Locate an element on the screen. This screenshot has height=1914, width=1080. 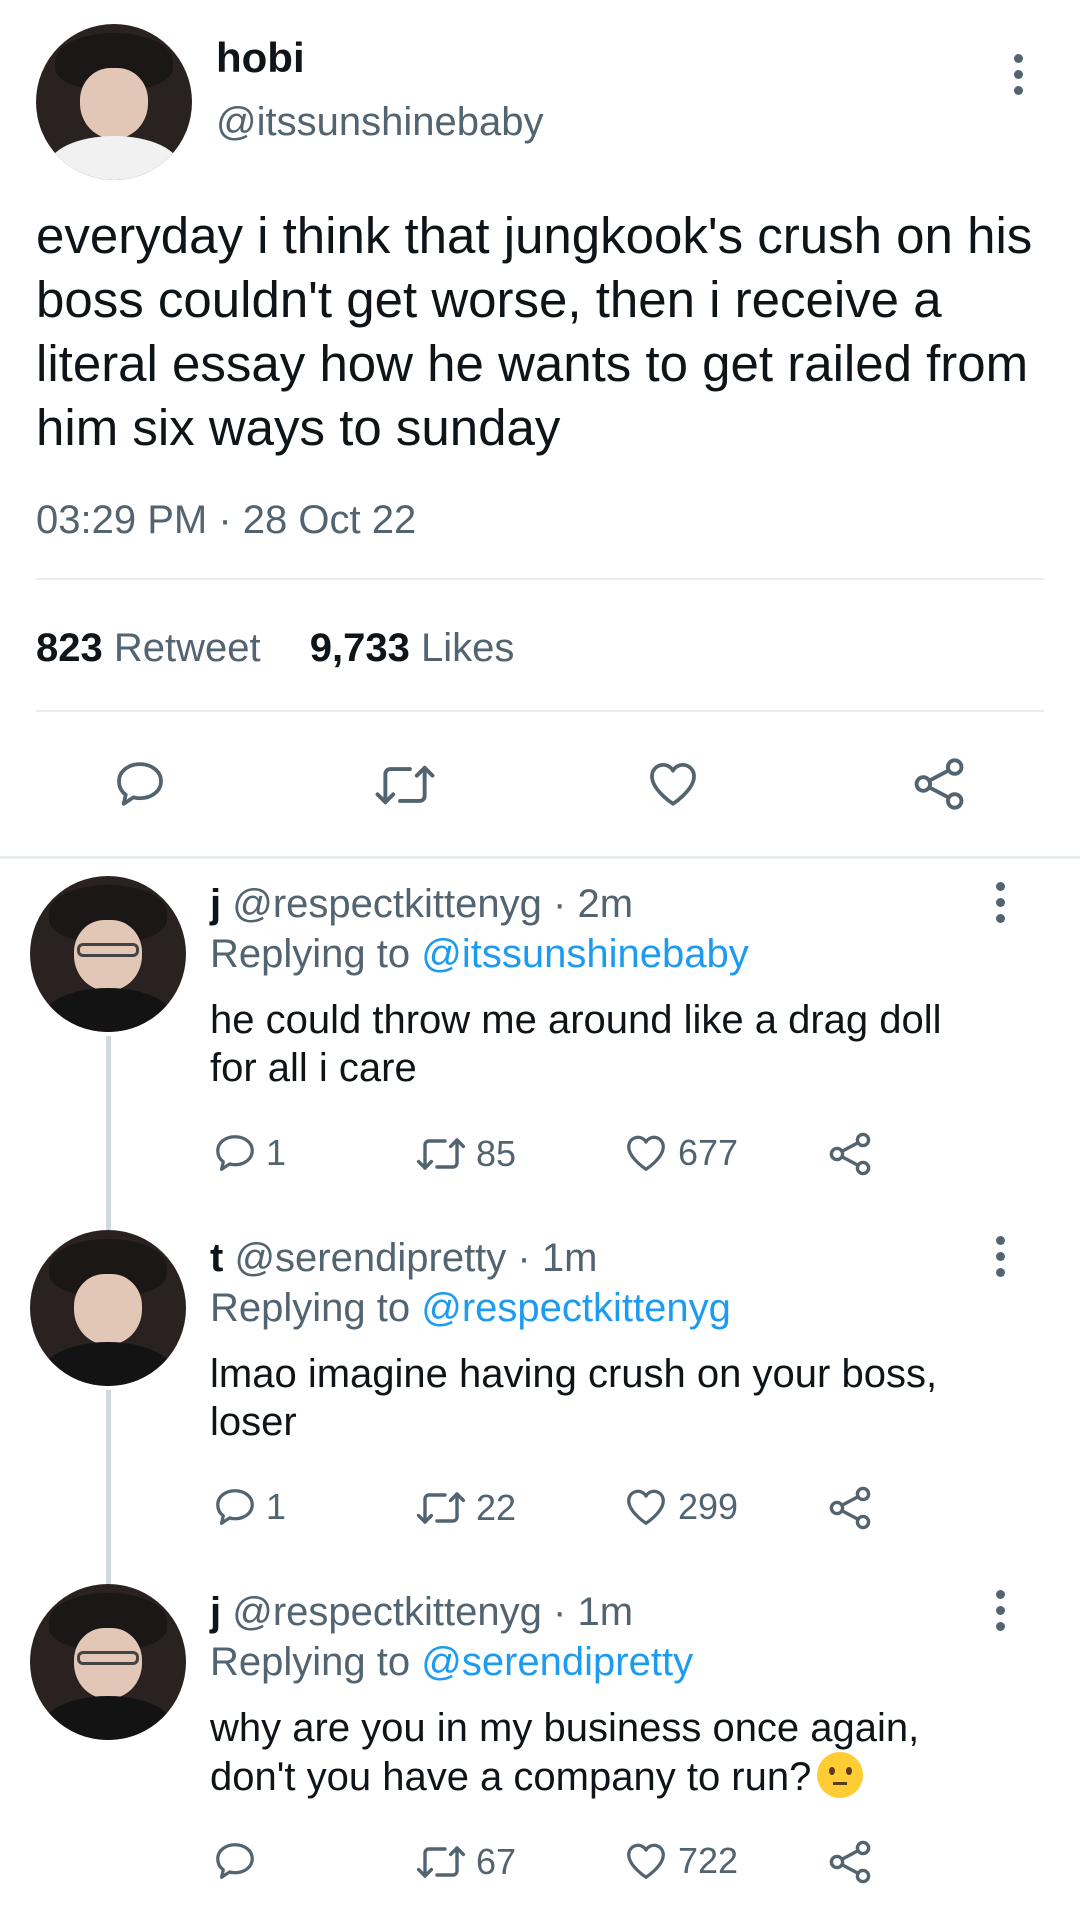
retweet-button: 22 is located at coordinates (465, 1508).